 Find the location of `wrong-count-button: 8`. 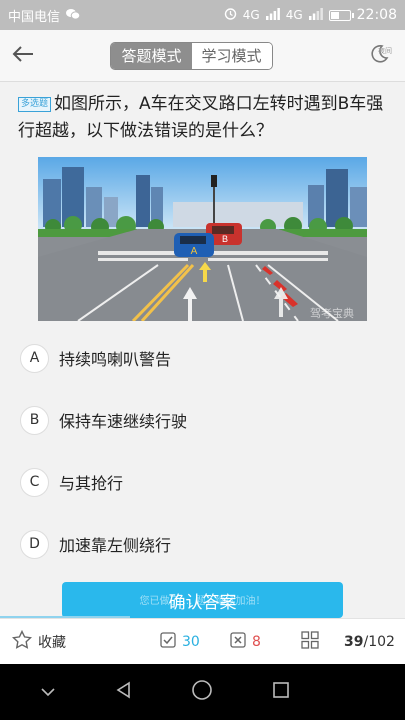

wrong-count-button: 8 is located at coordinates (245, 641).